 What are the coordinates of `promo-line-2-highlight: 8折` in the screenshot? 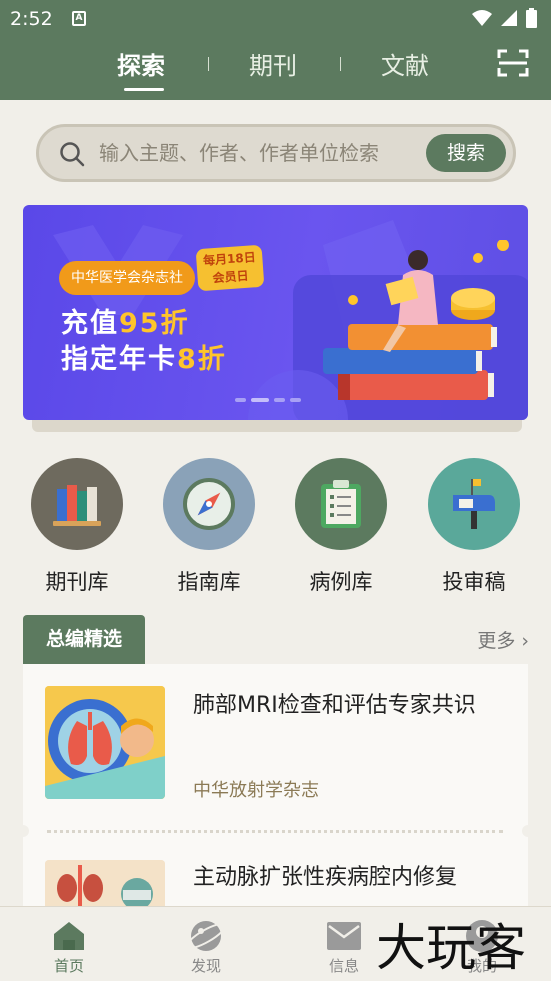 It's located at (202, 359).